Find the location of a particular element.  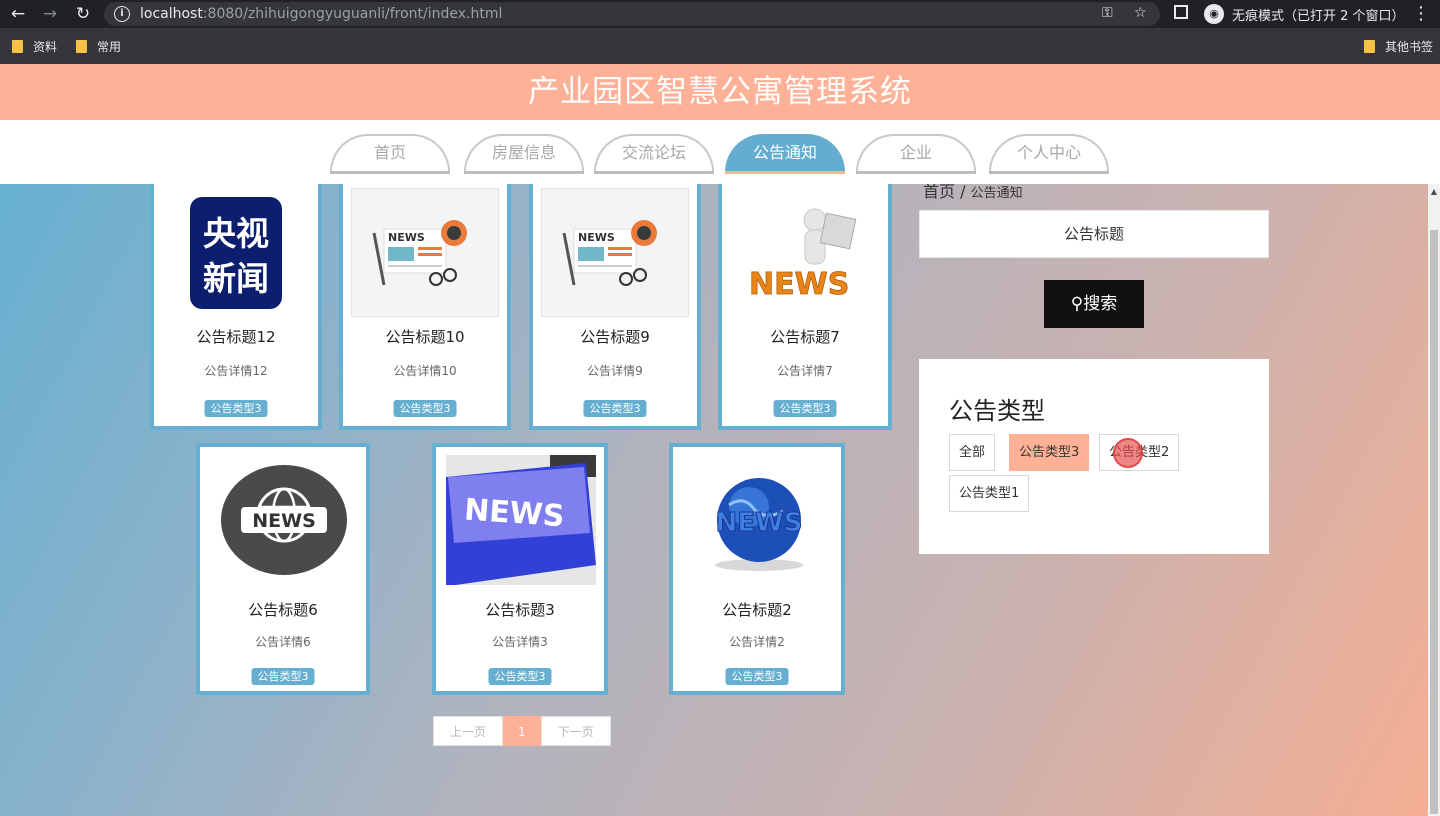

tab-notices: 公告通知 is located at coordinates (785, 154).